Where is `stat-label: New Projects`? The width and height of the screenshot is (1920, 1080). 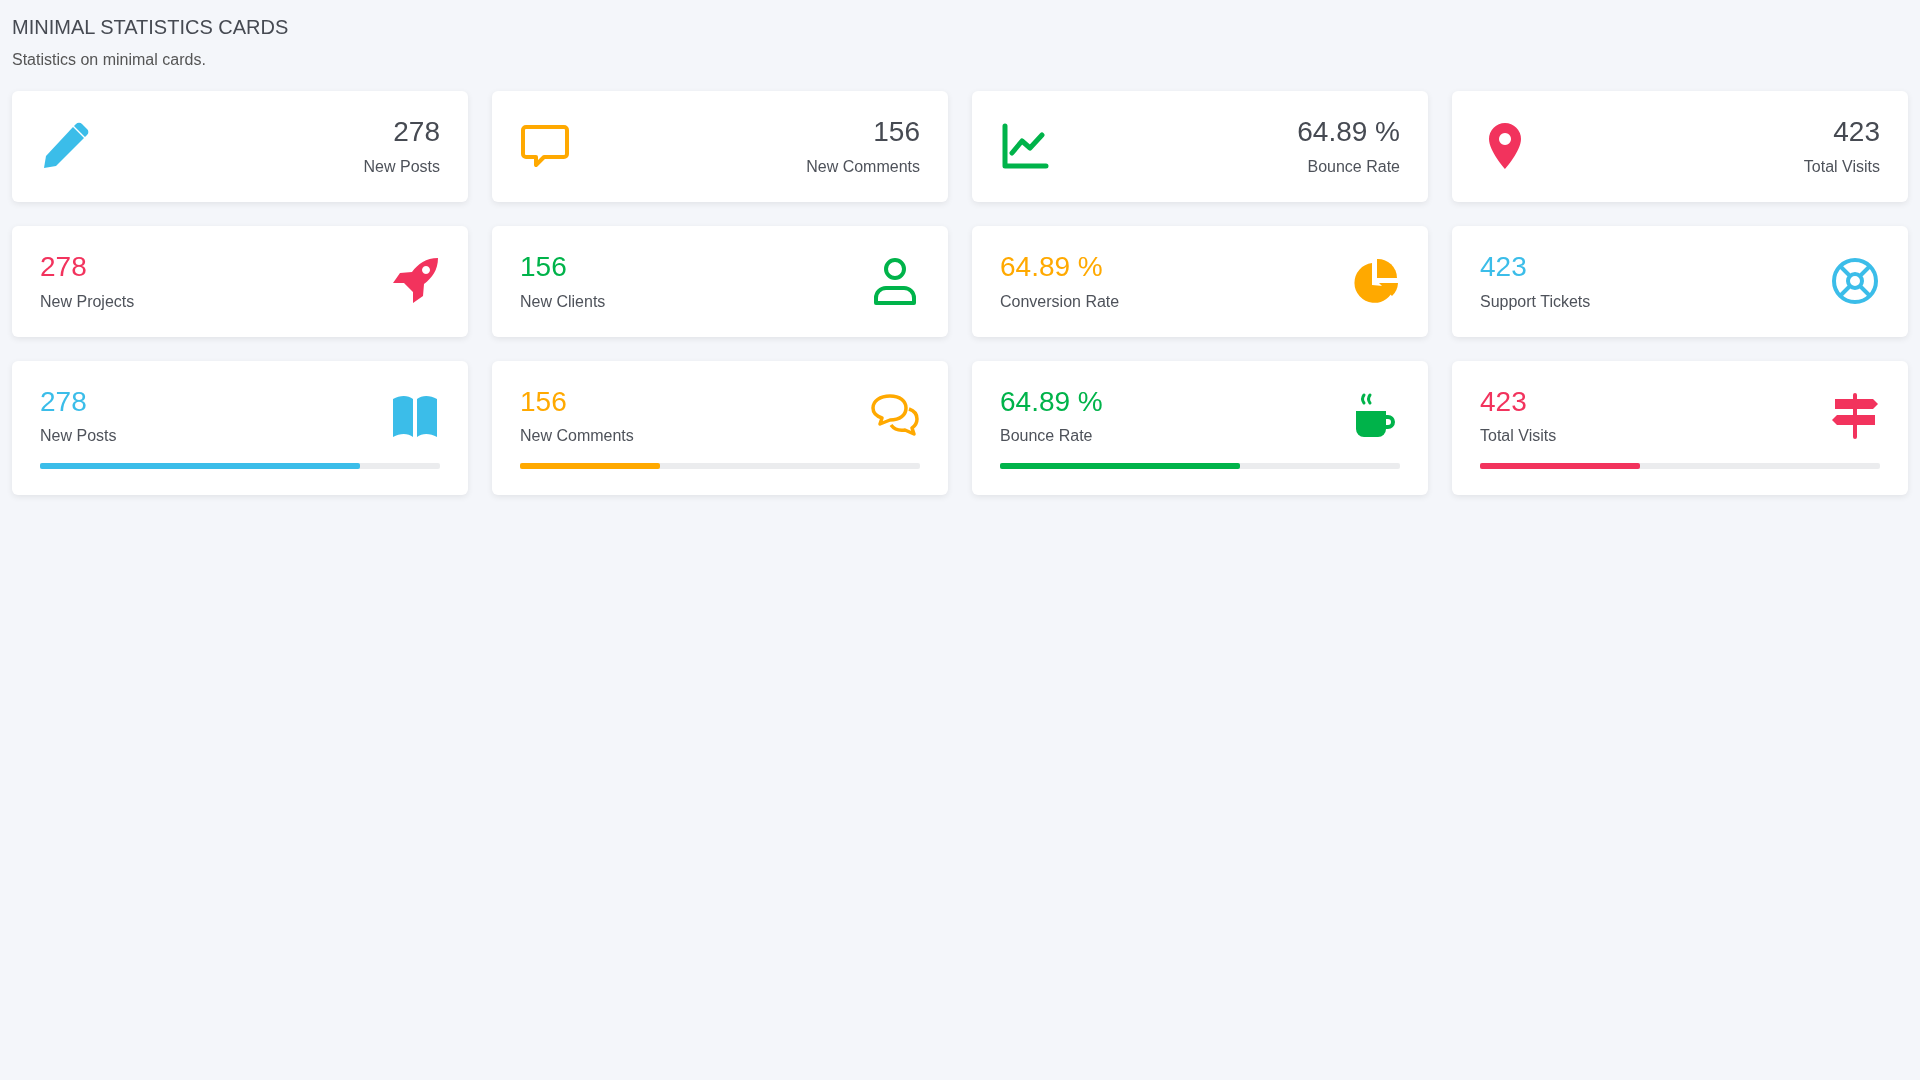 stat-label: New Projects is located at coordinates (87, 301).